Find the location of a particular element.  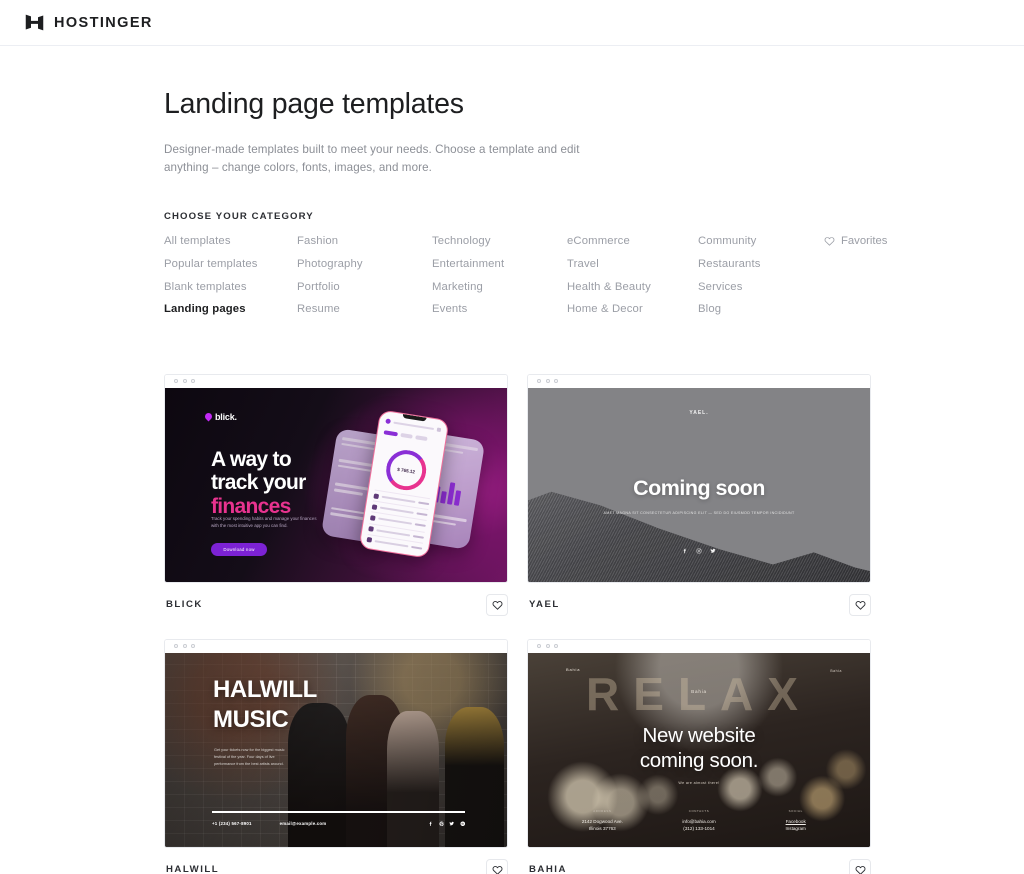

template-meta-bahia: BAHIA is located at coordinates (699, 866).